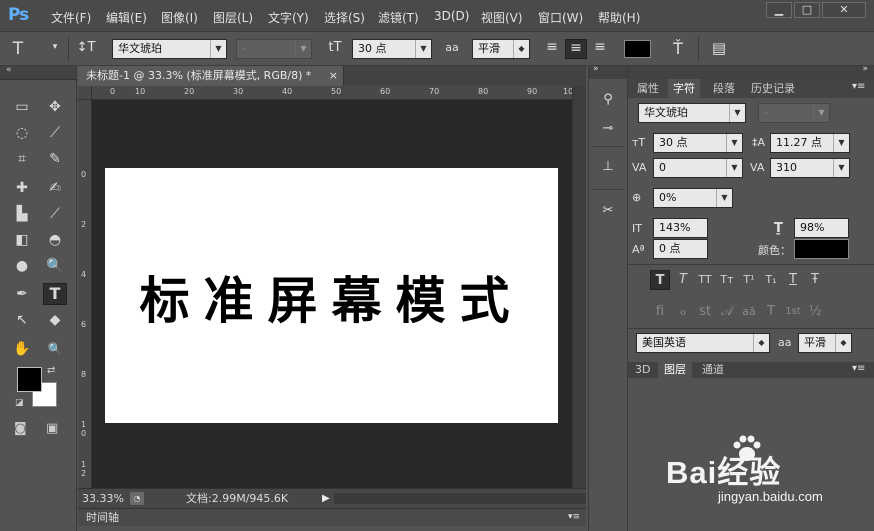  I want to click on tab-channels: 通道, so click(713, 370).